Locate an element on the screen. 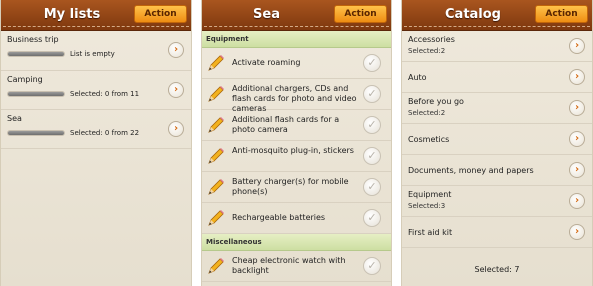  list-item: Sea Selected: 0 from 22 › is located at coordinates (96, 129).